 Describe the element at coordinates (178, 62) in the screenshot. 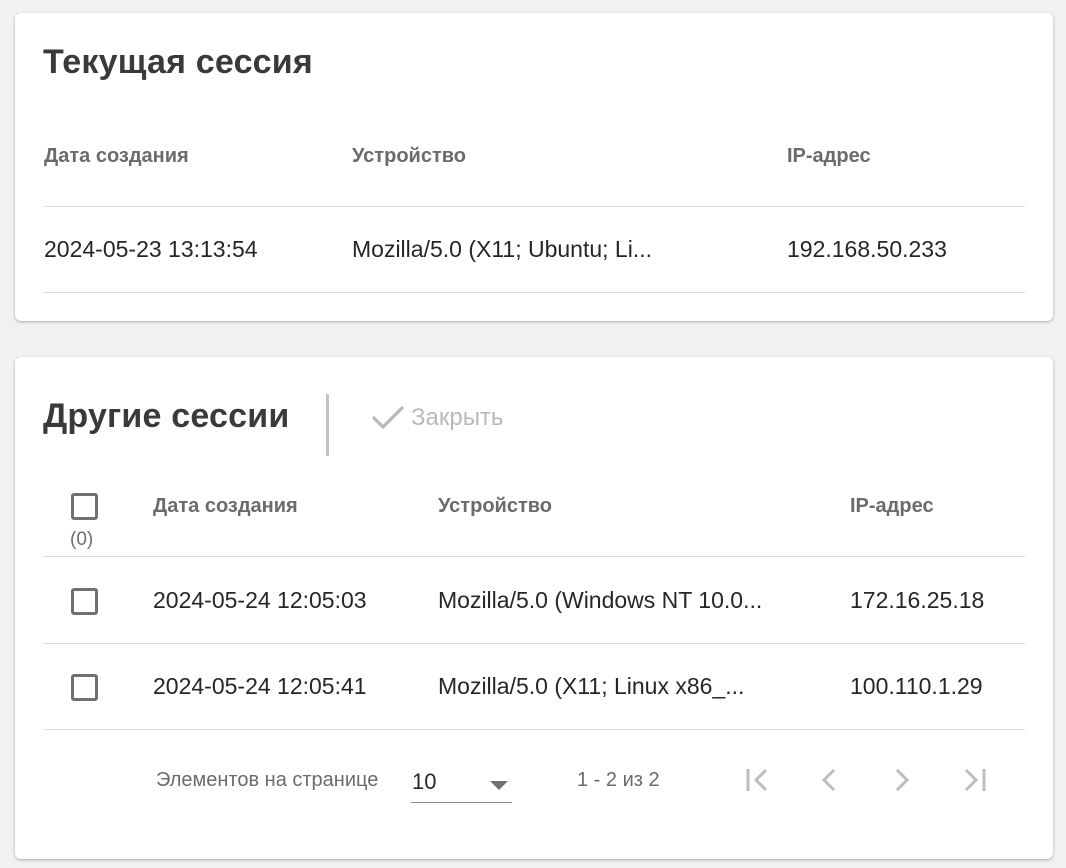

I see `current-session-title: Текущая сессия` at that location.